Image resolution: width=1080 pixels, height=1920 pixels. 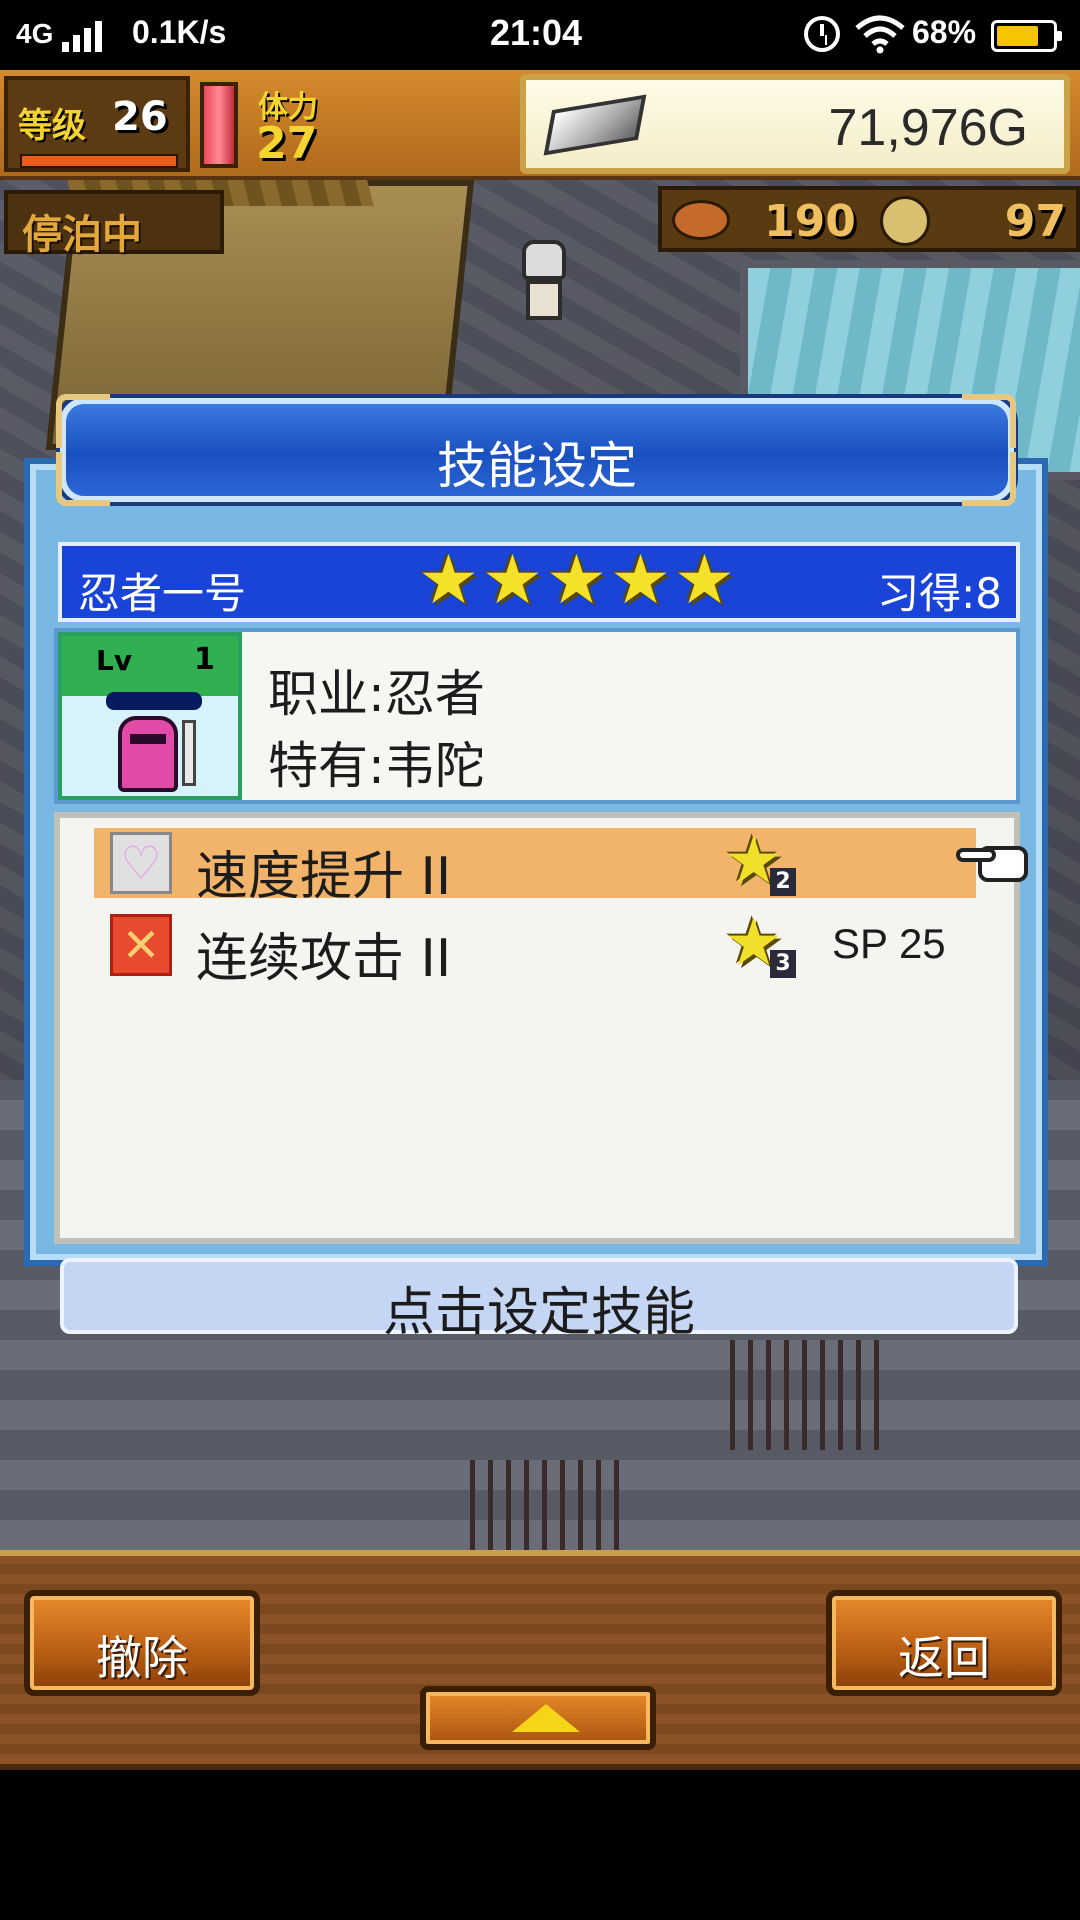 I want to click on ninja-sprite, so click(x=148, y=754).